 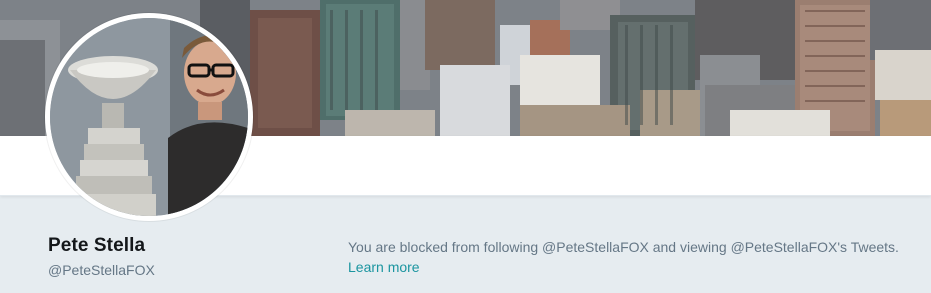 I want to click on avatar-photo, so click(x=149, y=117).